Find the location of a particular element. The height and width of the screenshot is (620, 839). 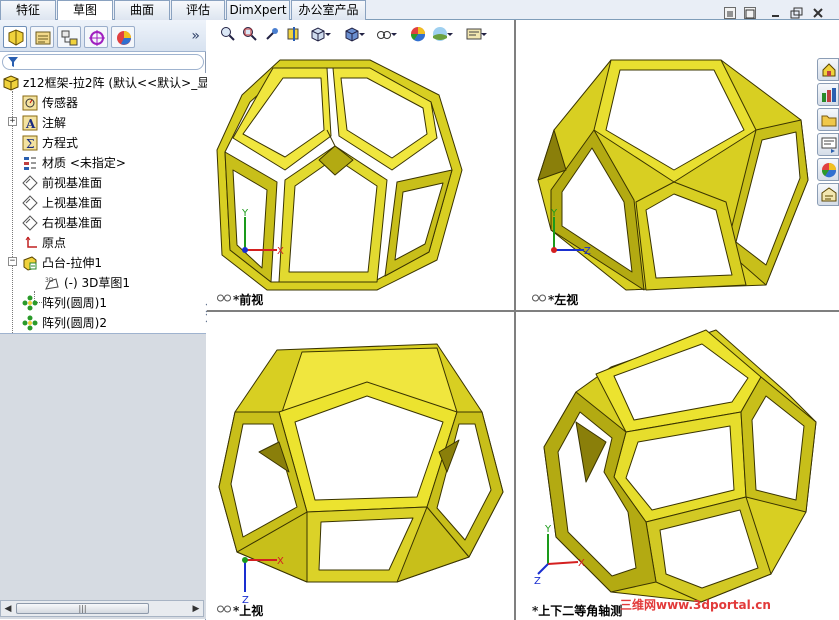

configuration-manager-tab is located at coordinates (69, 37).